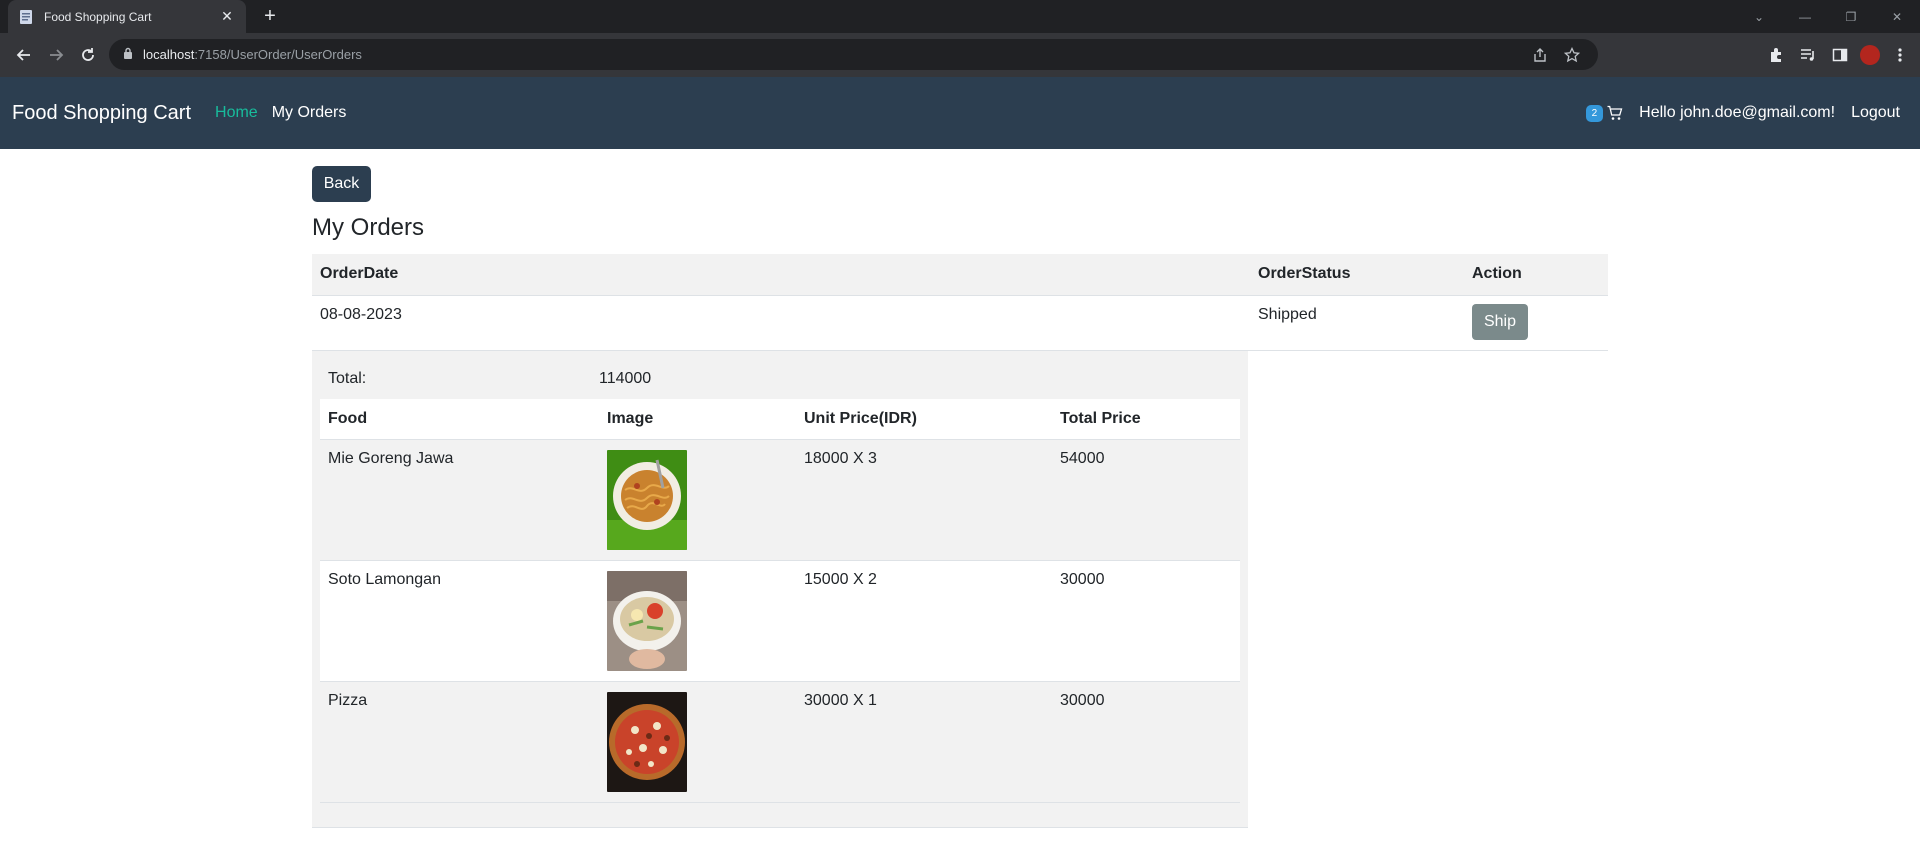 The height and width of the screenshot is (859, 1920). Describe the element at coordinates (1572, 55) in the screenshot. I see `bookmark-star-icon` at that location.